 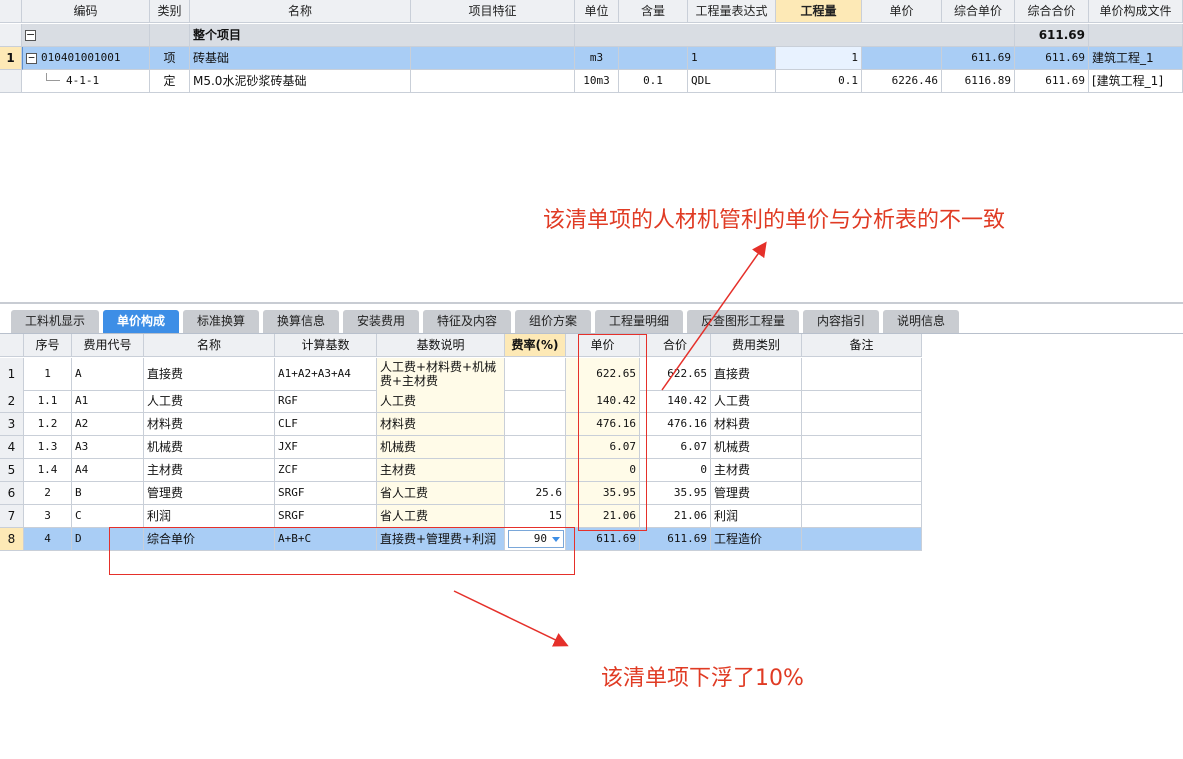 What do you see at coordinates (535, 493) in the screenshot?
I see `fee-rate: 25.6` at bounding box center [535, 493].